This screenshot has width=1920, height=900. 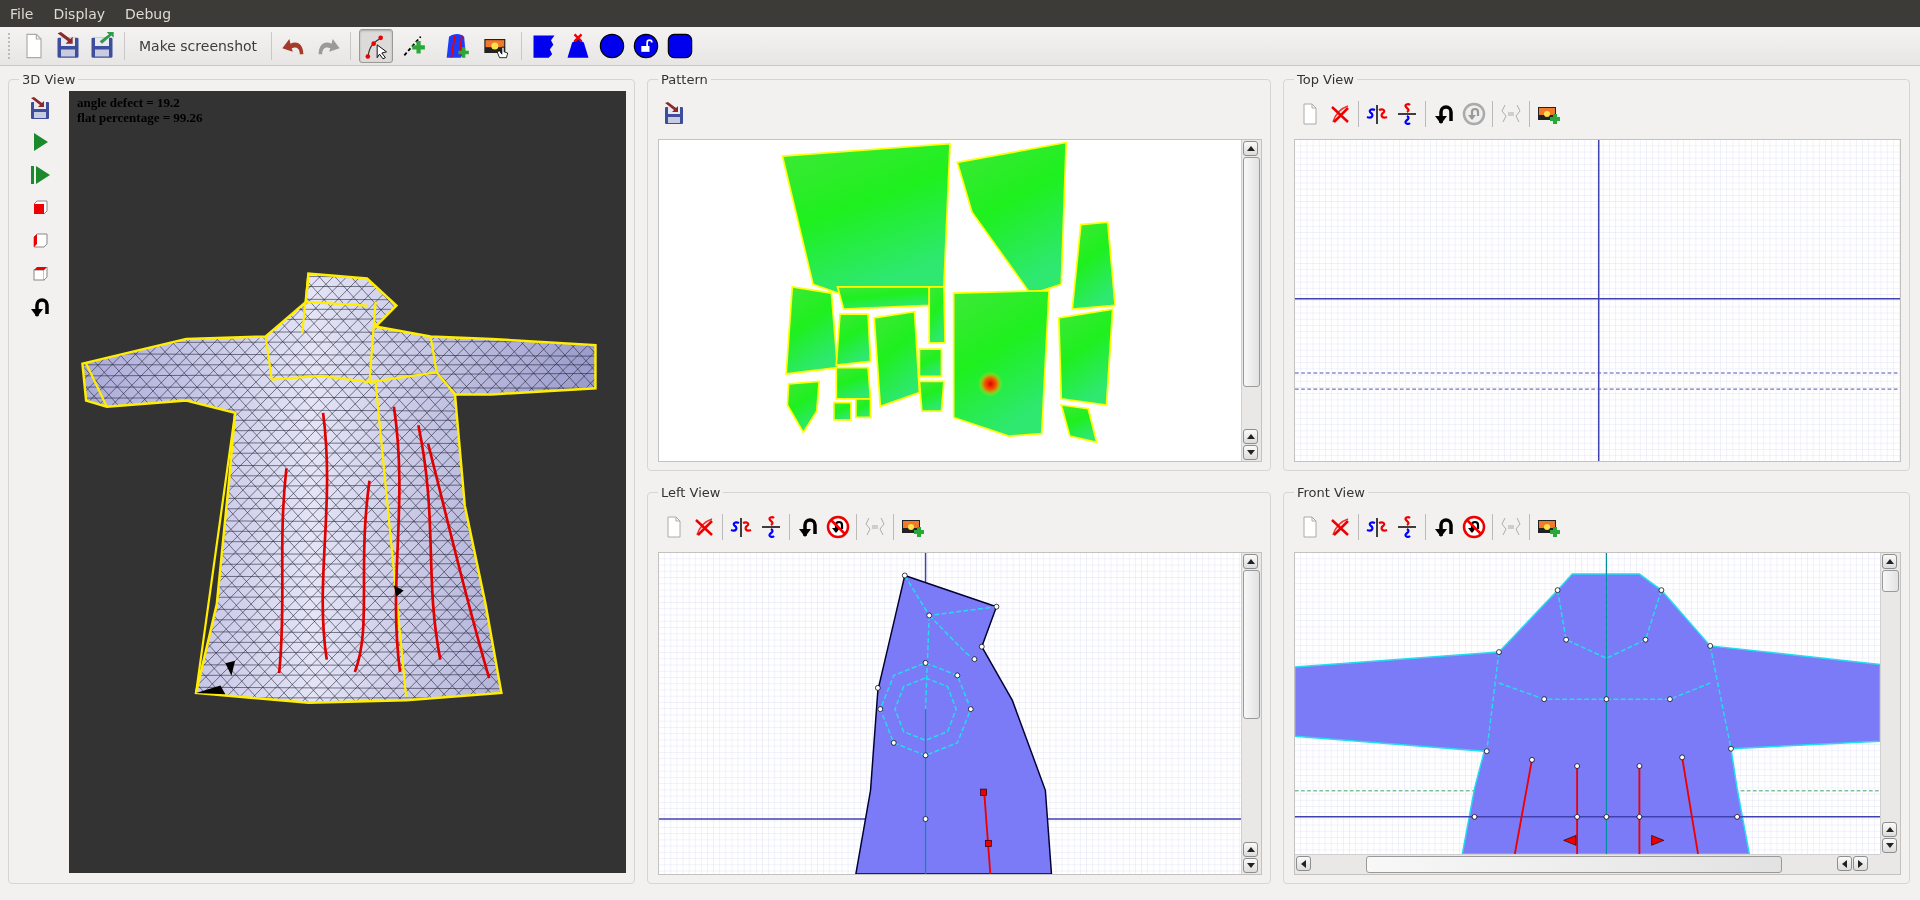 I want to click on panel-title: 3D View, so click(x=49, y=79).